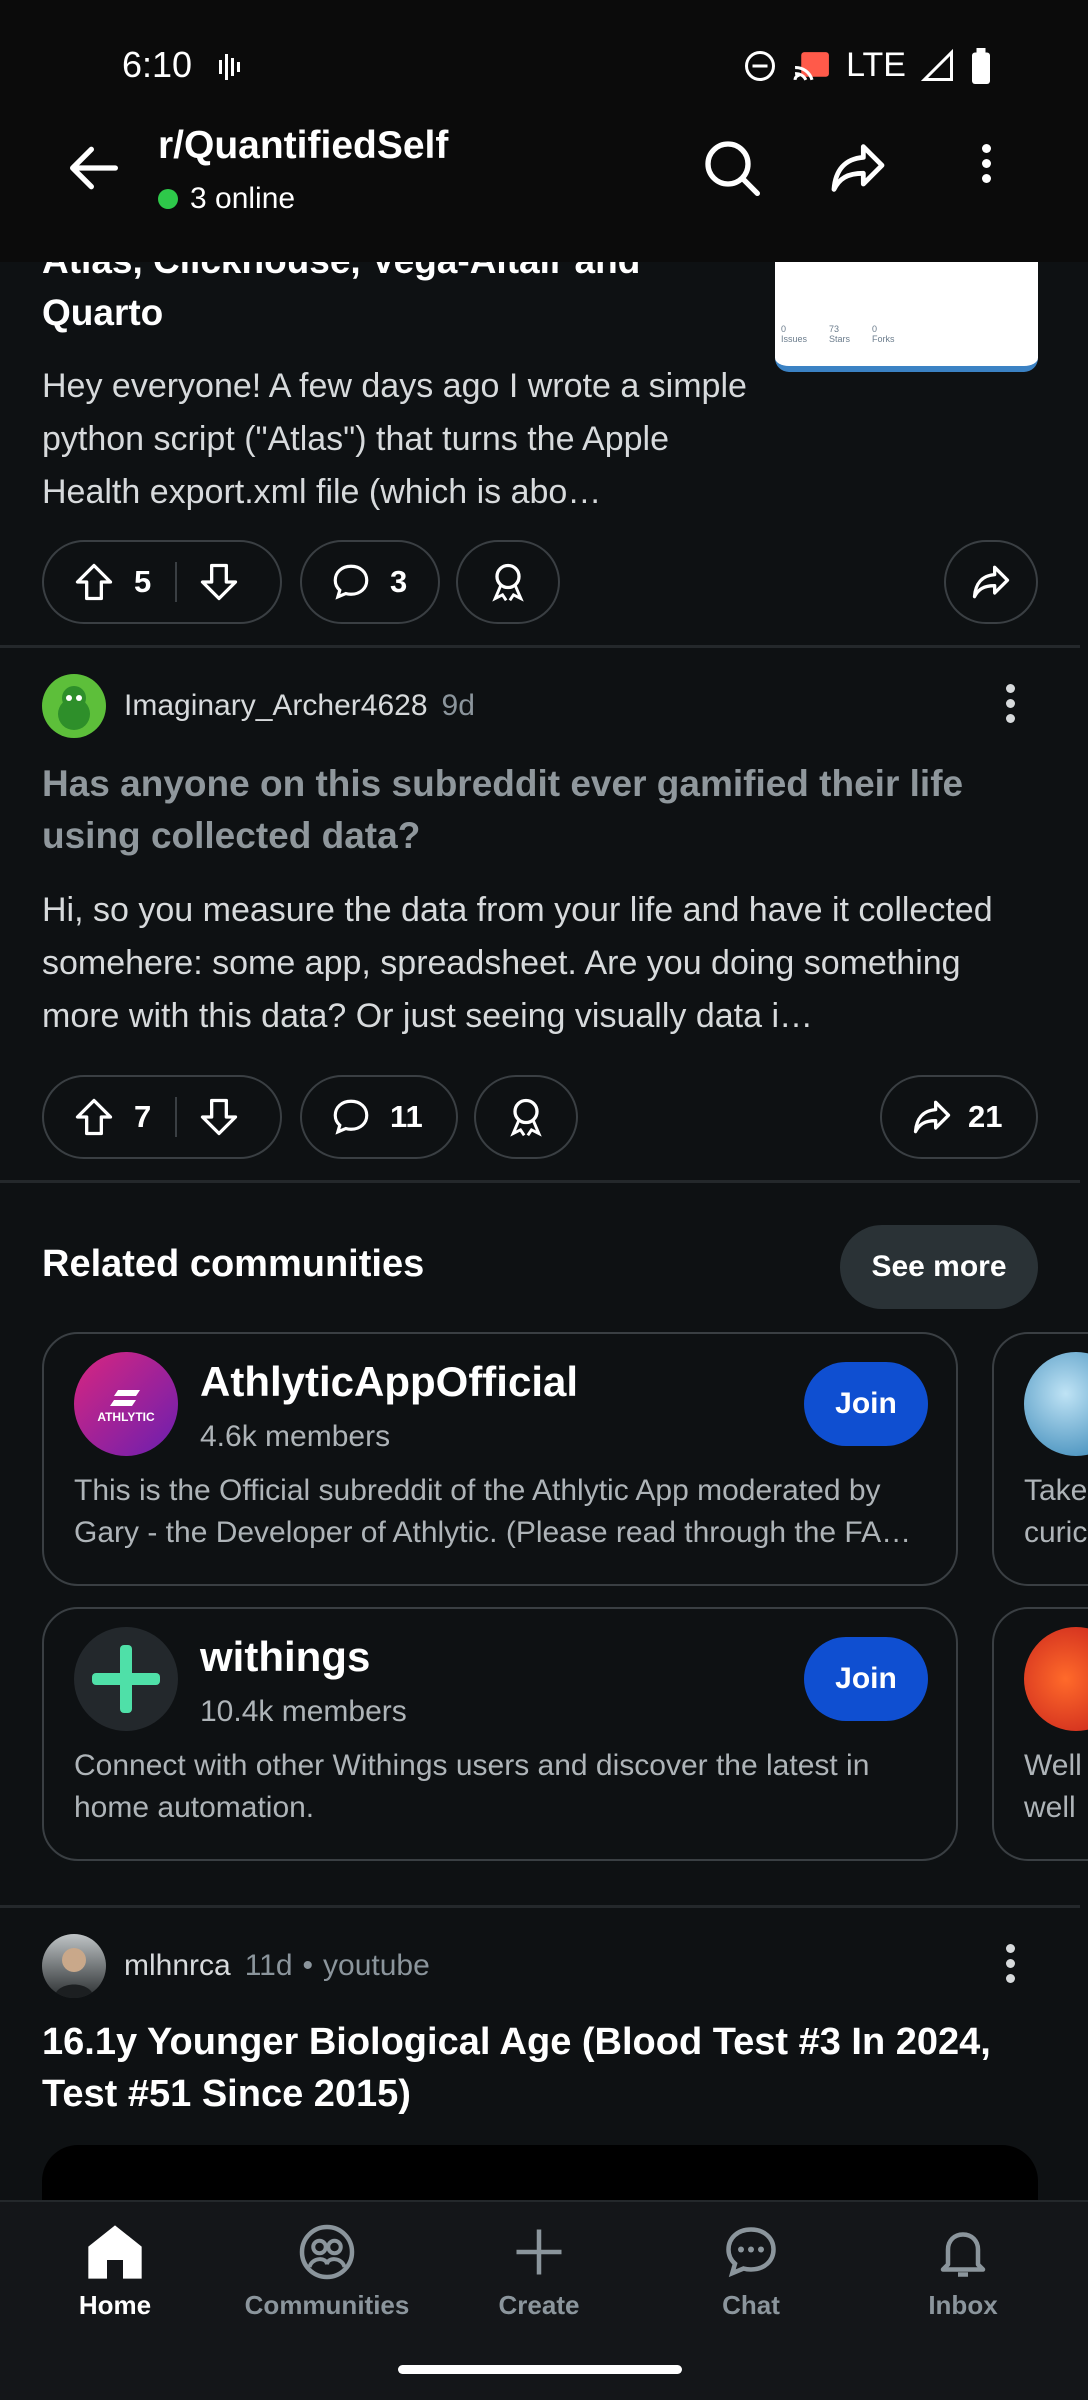 The image size is (1088, 2400). What do you see at coordinates (1056, 1490) in the screenshot?
I see `peek-line: Take` at bounding box center [1056, 1490].